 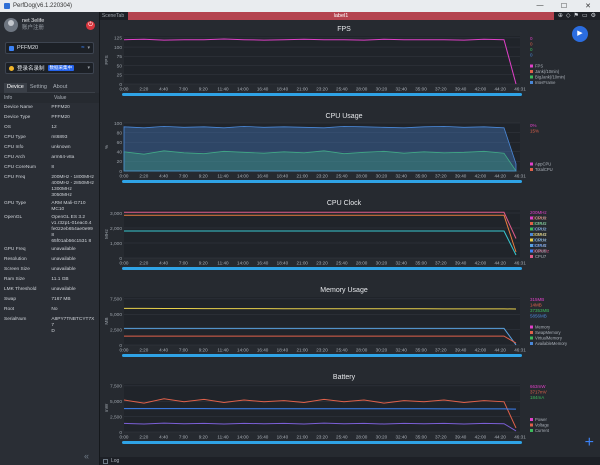 I want to click on legend-entry: FPS, so click(x=539, y=66).